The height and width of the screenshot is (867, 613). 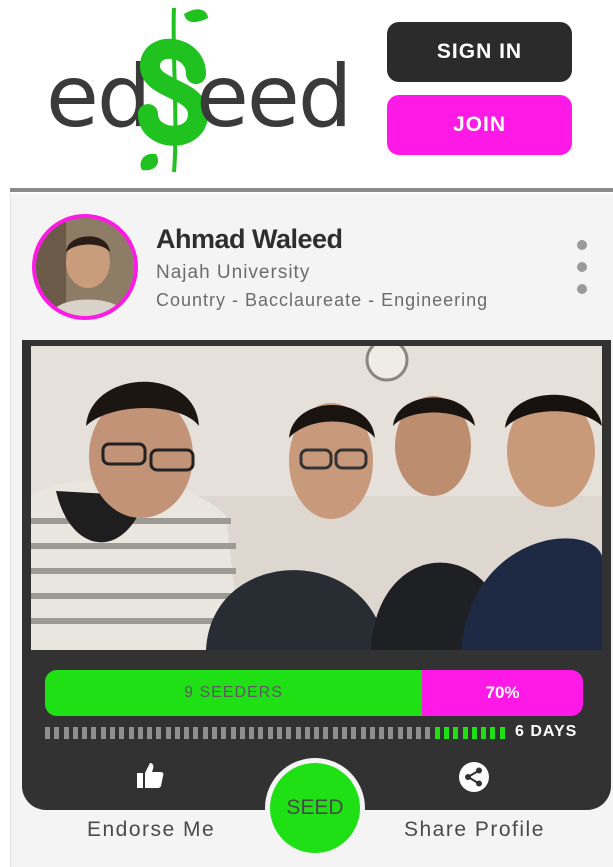 I want to click on join-button: JOIN, so click(x=479, y=125).